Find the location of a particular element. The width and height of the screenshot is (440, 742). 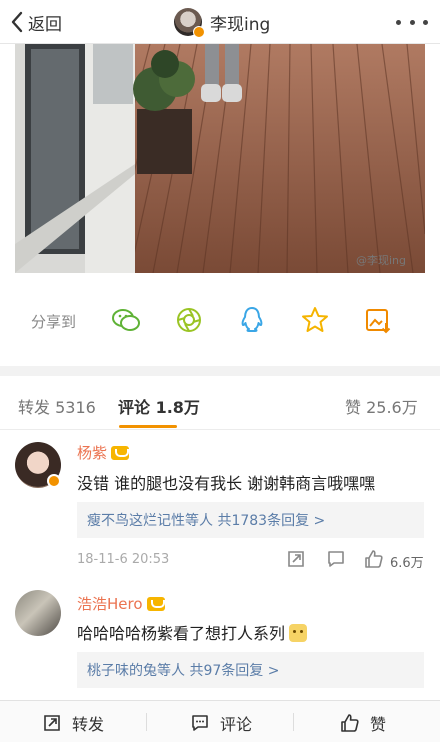

like-count: 6.6万 is located at coordinates (407, 563).